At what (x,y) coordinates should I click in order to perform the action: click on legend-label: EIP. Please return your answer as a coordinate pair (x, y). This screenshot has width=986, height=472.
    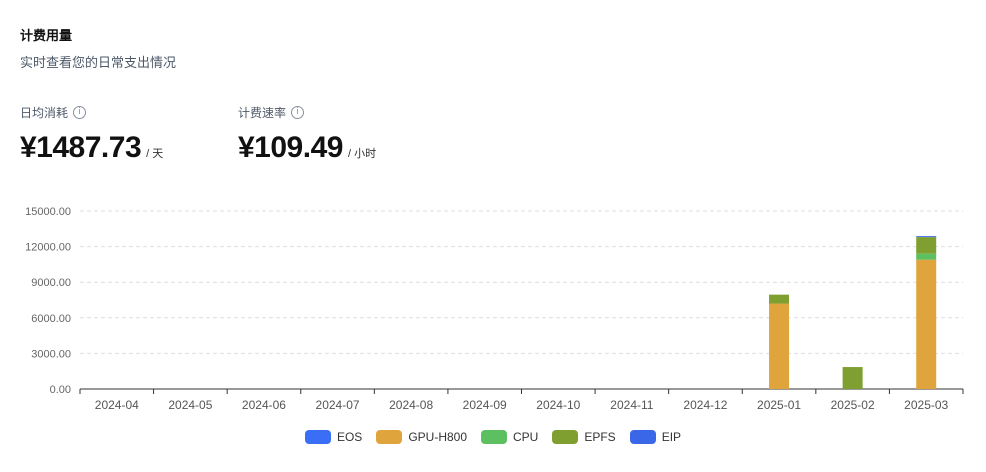
    Looking at the image, I should click on (671, 437).